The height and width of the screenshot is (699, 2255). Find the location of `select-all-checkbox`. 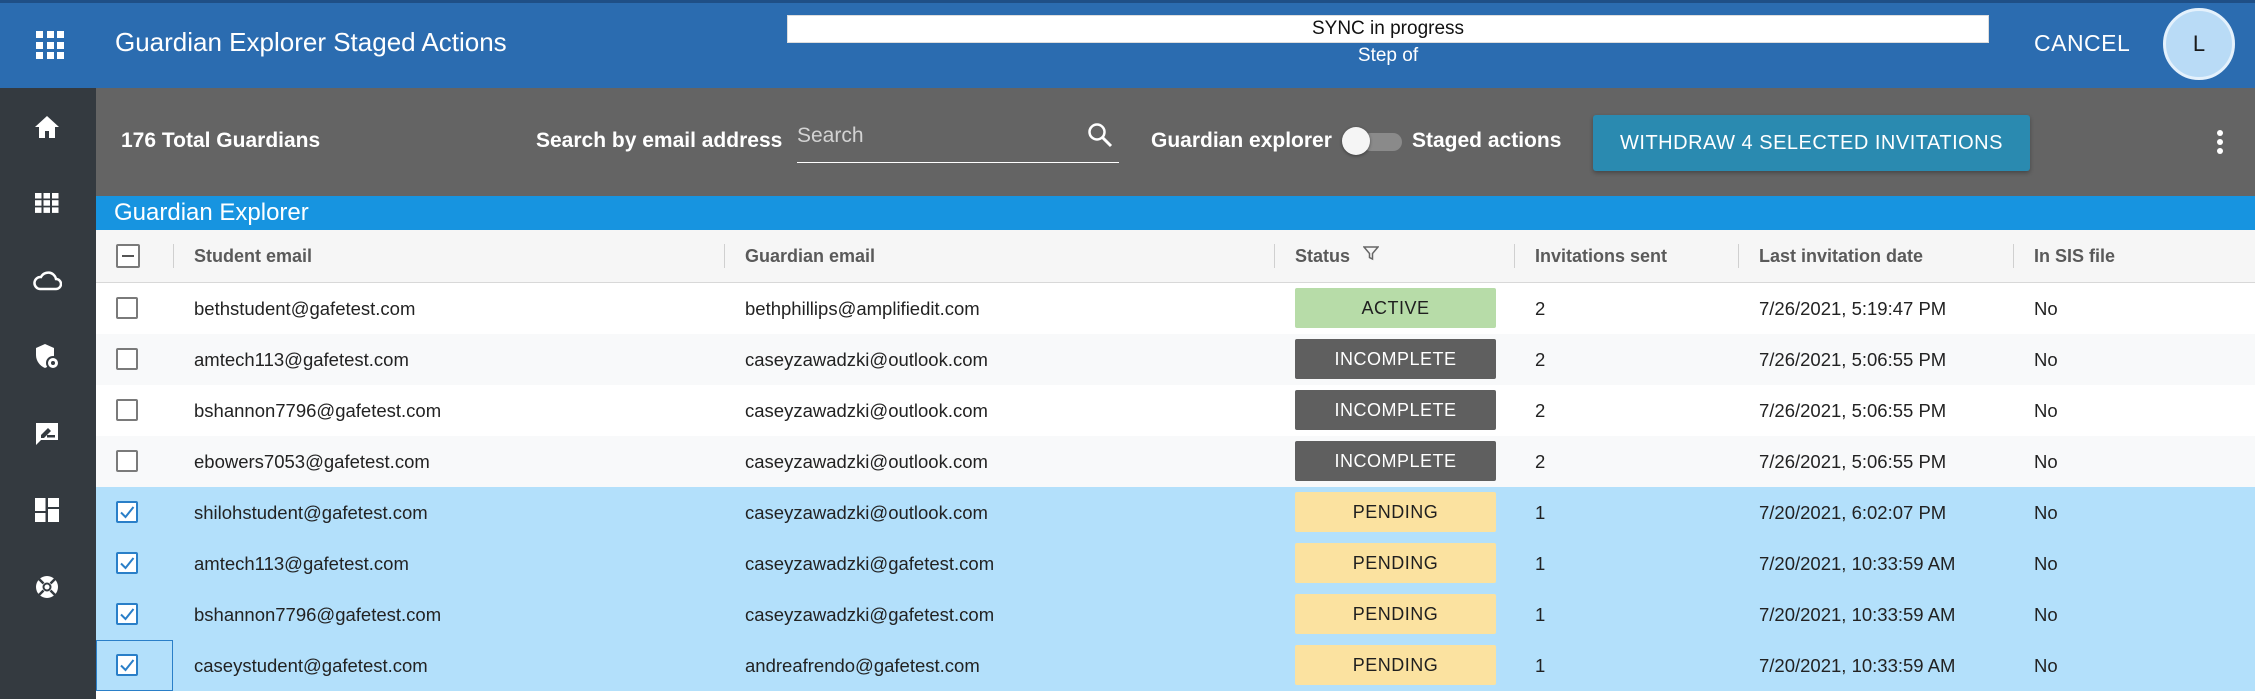

select-all-checkbox is located at coordinates (128, 256).